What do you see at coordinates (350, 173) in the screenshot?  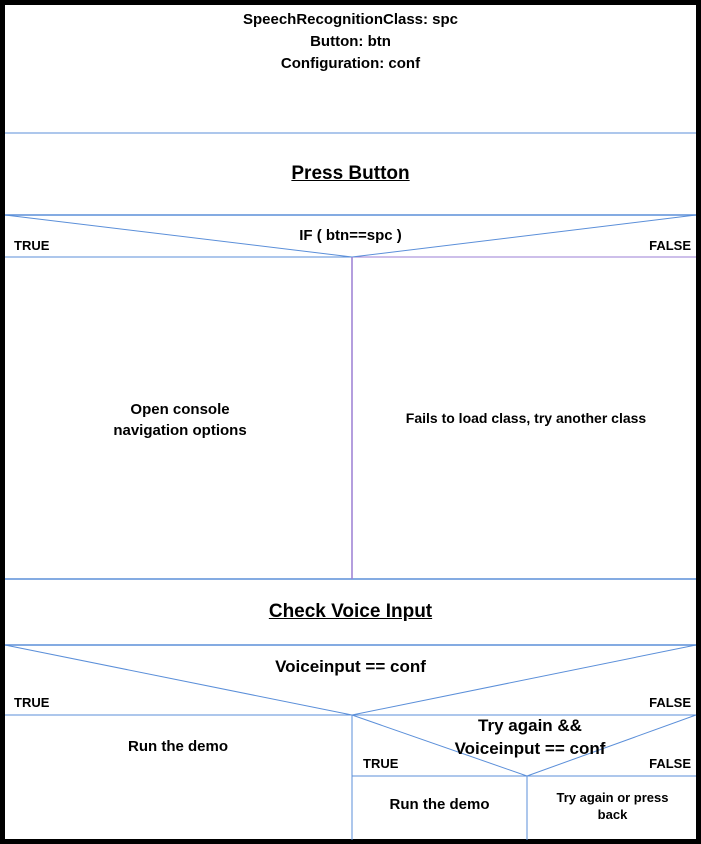 I see `step-press-button: Press Button` at bounding box center [350, 173].